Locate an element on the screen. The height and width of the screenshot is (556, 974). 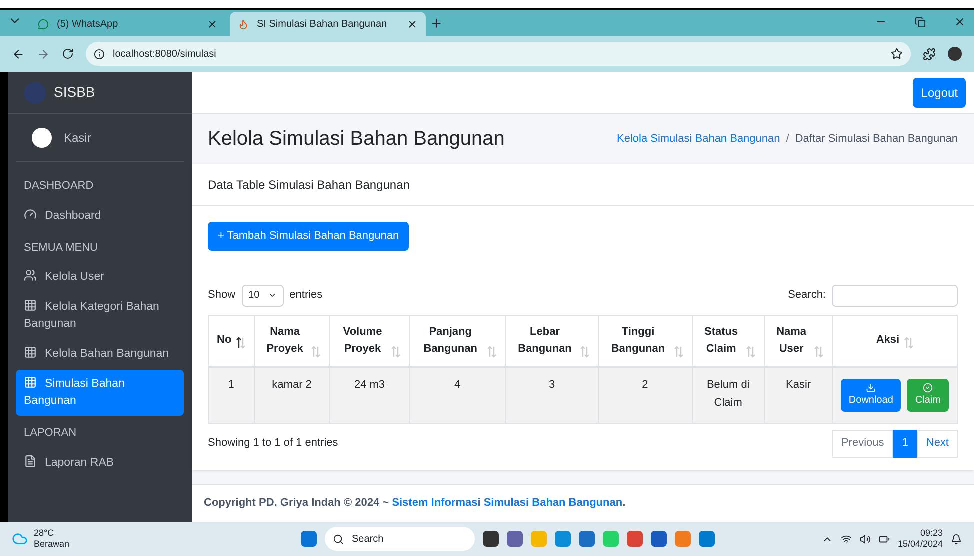
sidebar-heading: LAPORAN is located at coordinates (50, 433).